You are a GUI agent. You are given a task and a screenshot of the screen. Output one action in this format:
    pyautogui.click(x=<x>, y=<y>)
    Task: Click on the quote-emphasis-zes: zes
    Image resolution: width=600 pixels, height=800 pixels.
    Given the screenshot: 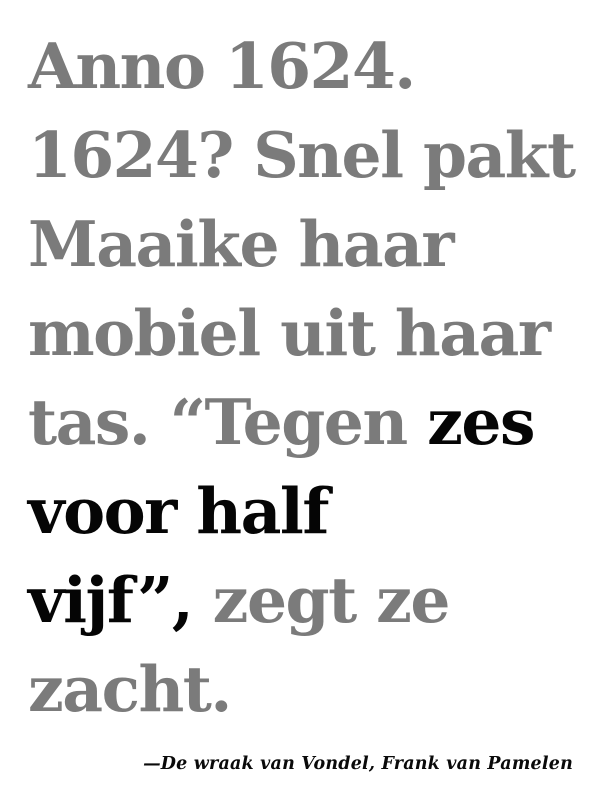 What is the action you would take?
    pyautogui.click(x=481, y=422)
    